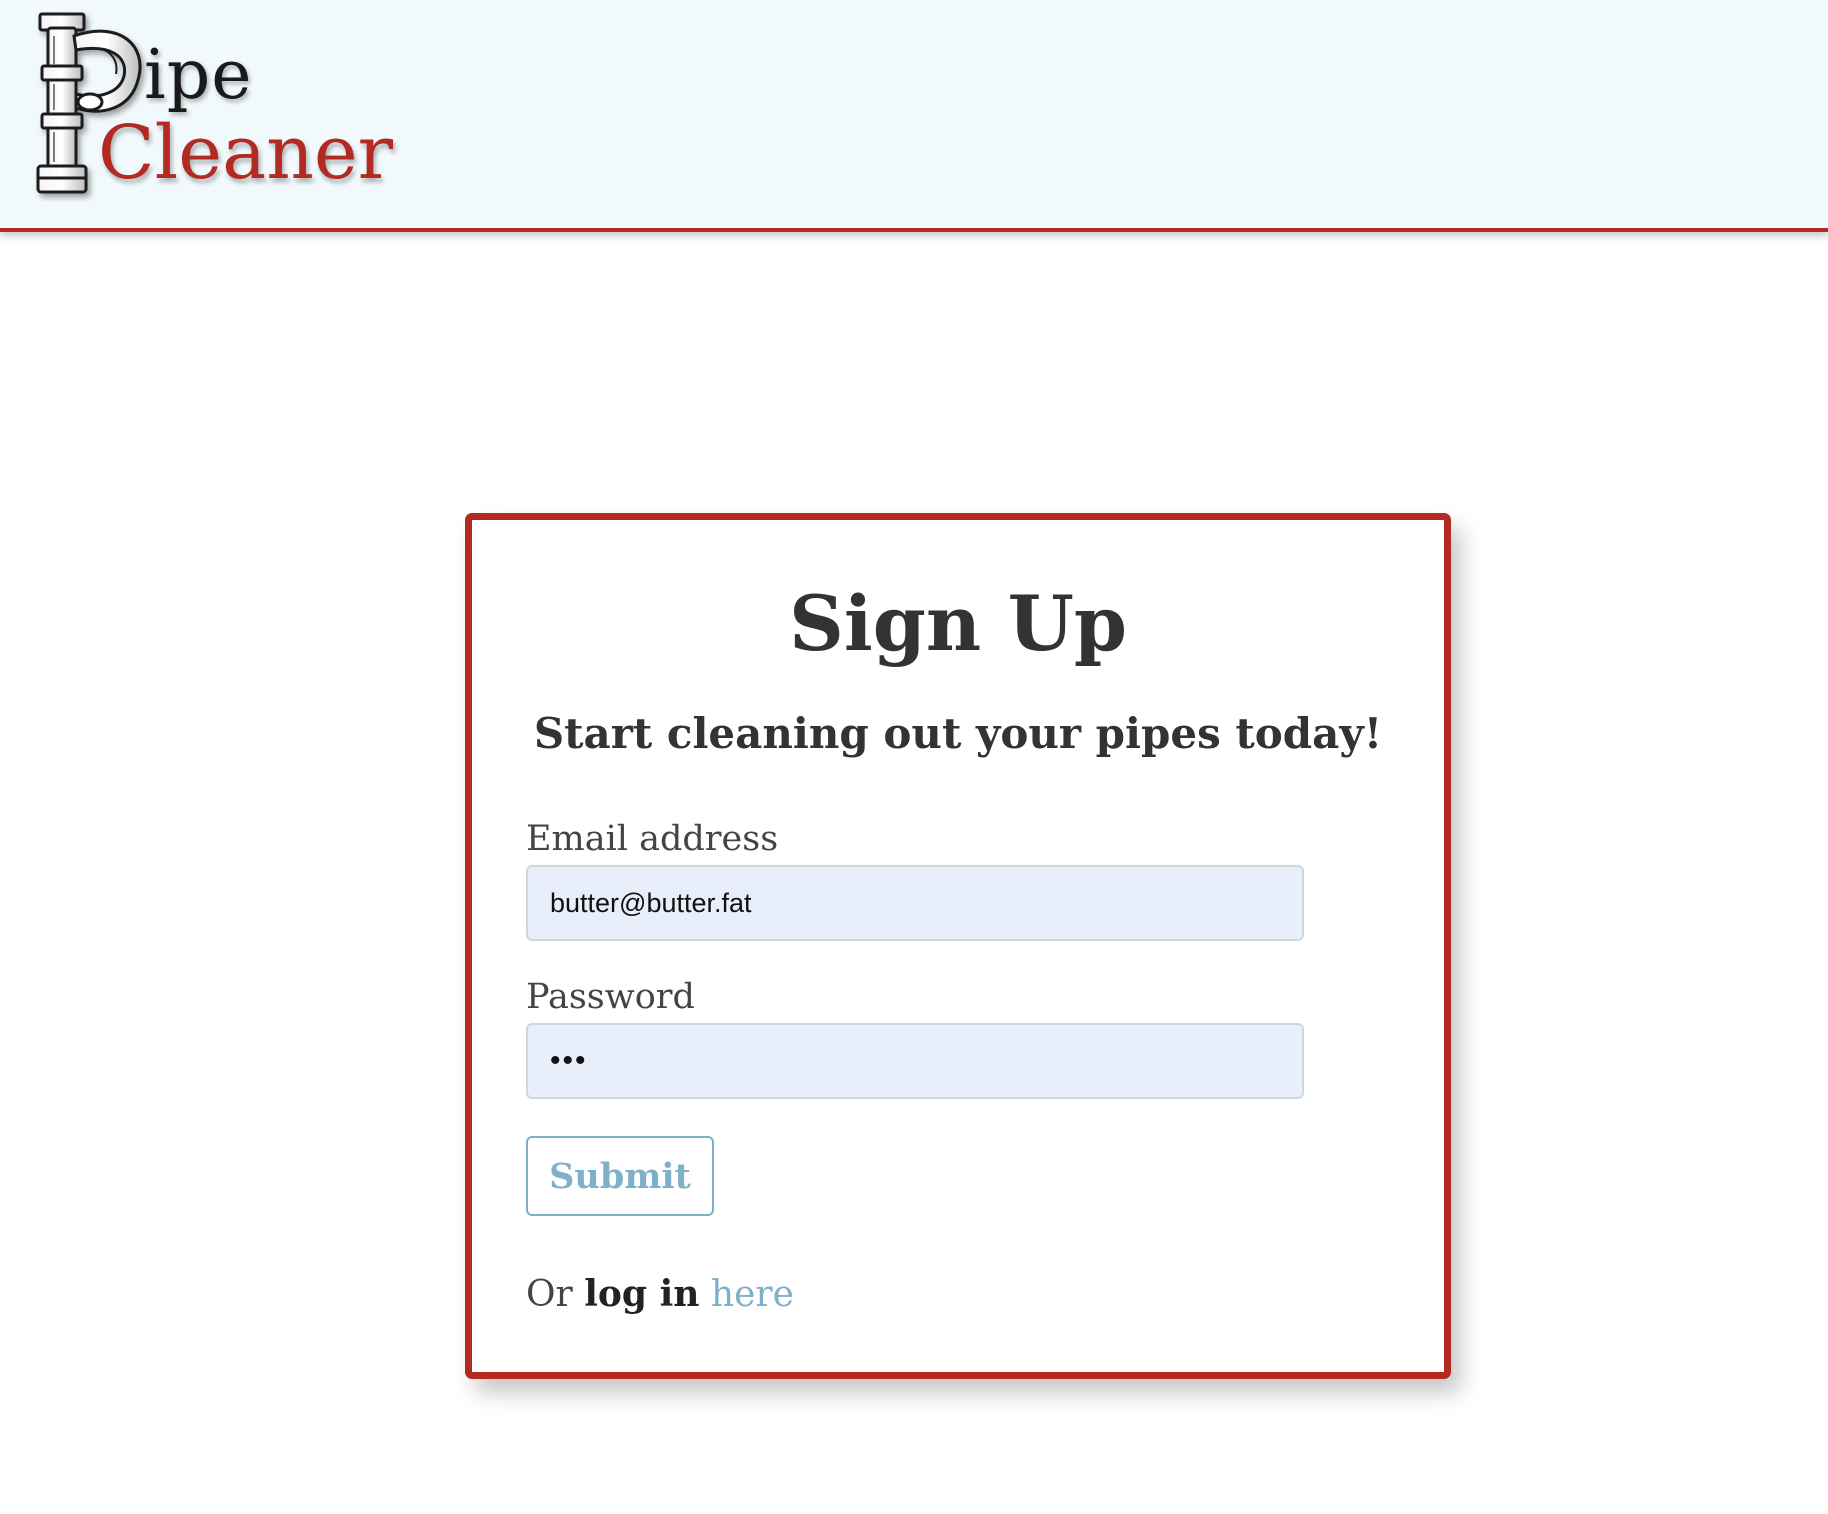 Image resolution: width=1828 pixels, height=1514 pixels. Describe the element at coordinates (620, 1176) in the screenshot. I see `submit-button: Submit` at that location.